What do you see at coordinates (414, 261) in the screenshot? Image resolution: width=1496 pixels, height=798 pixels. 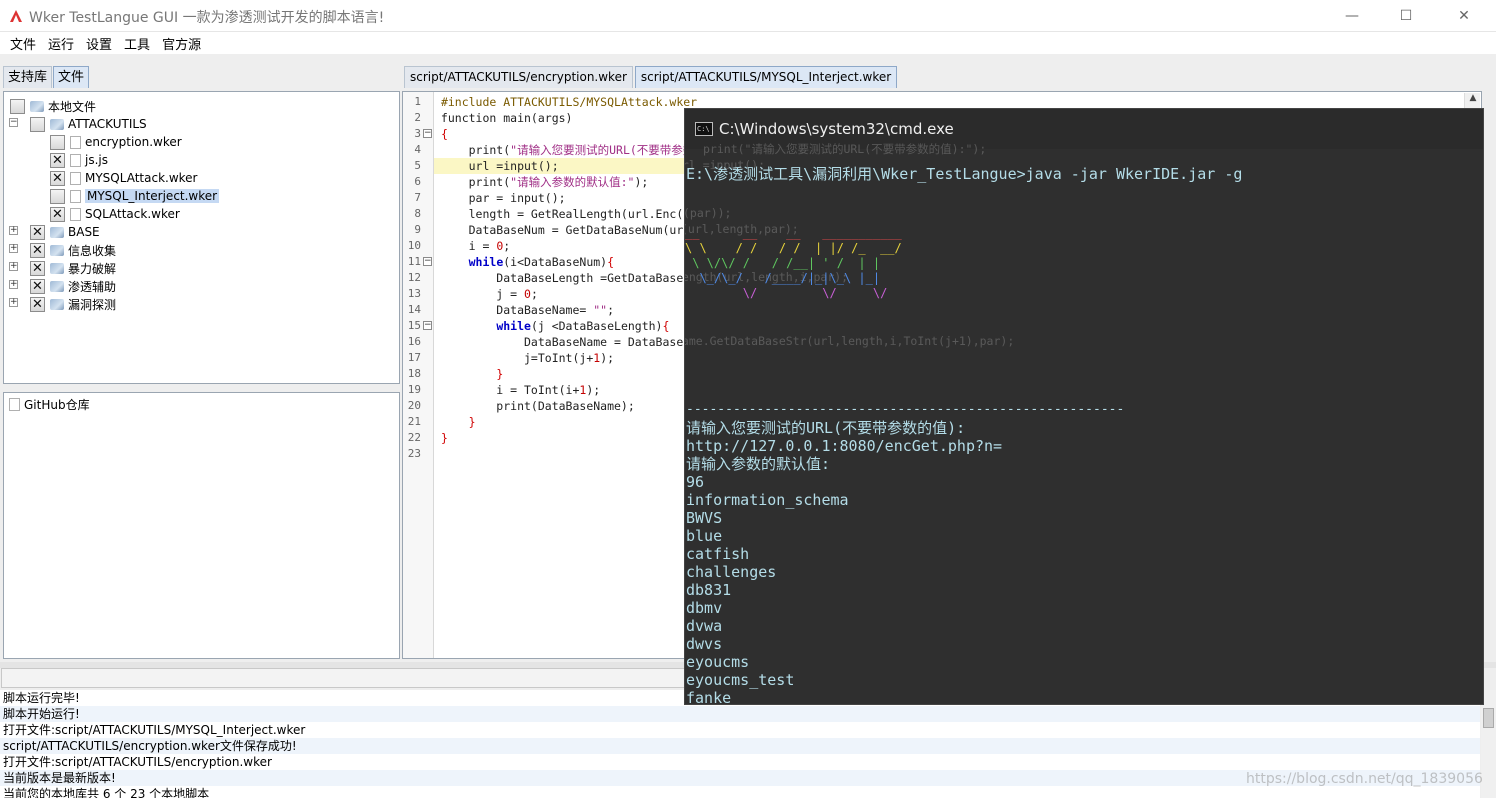 I see `line-number: 11` at bounding box center [414, 261].